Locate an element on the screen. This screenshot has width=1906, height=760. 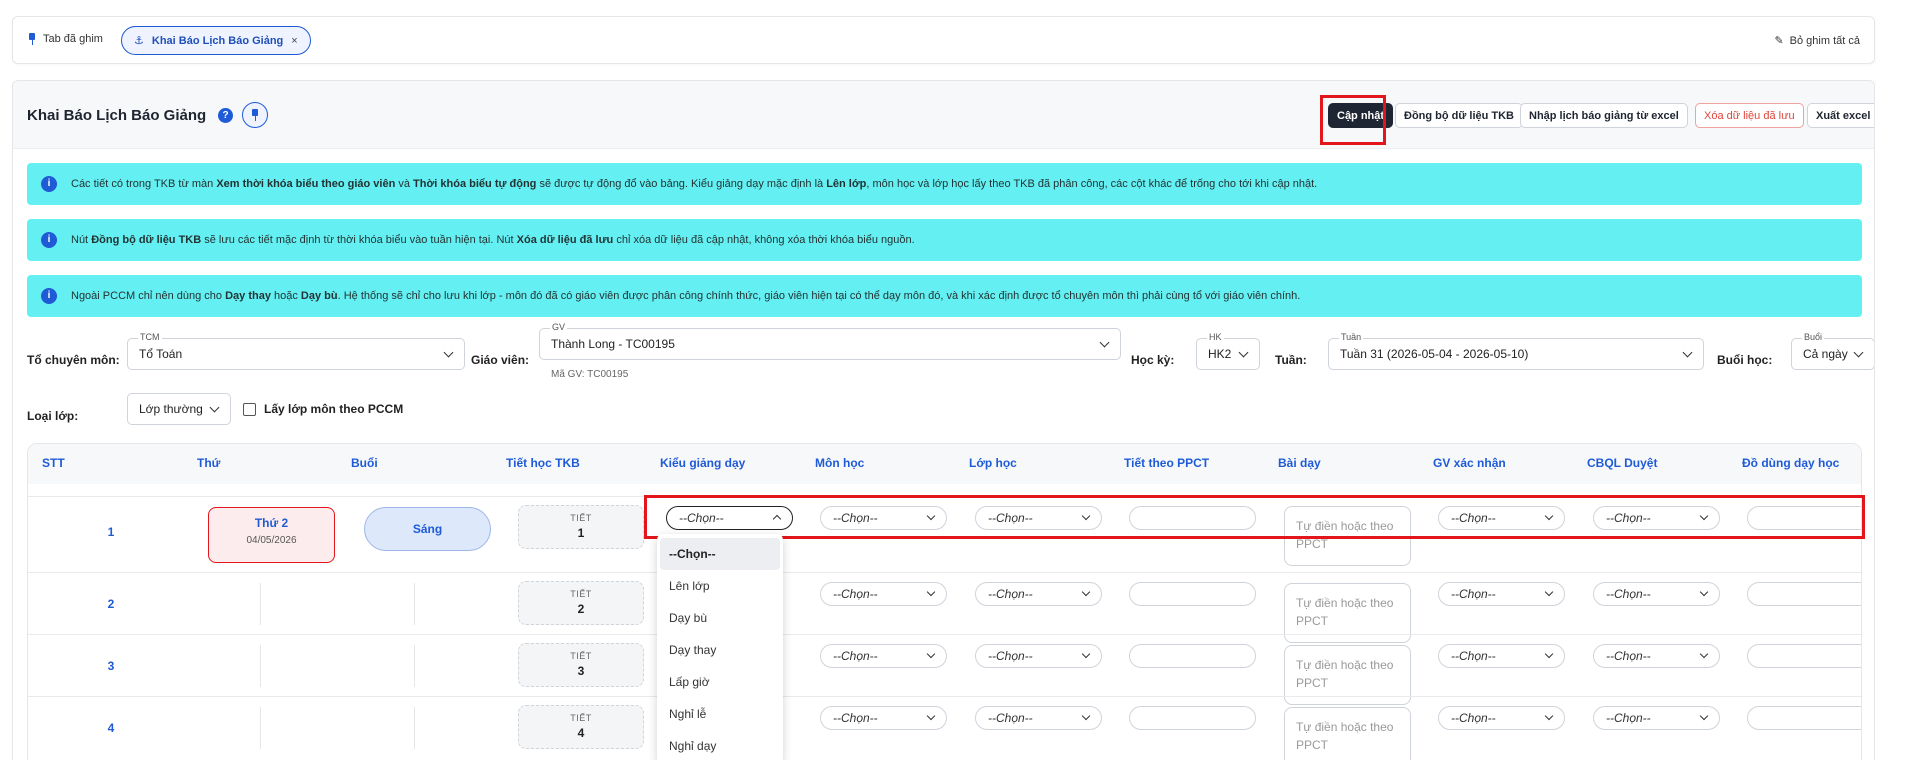
buoi-select: Buổi Cả ngày is located at coordinates (1832, 351).